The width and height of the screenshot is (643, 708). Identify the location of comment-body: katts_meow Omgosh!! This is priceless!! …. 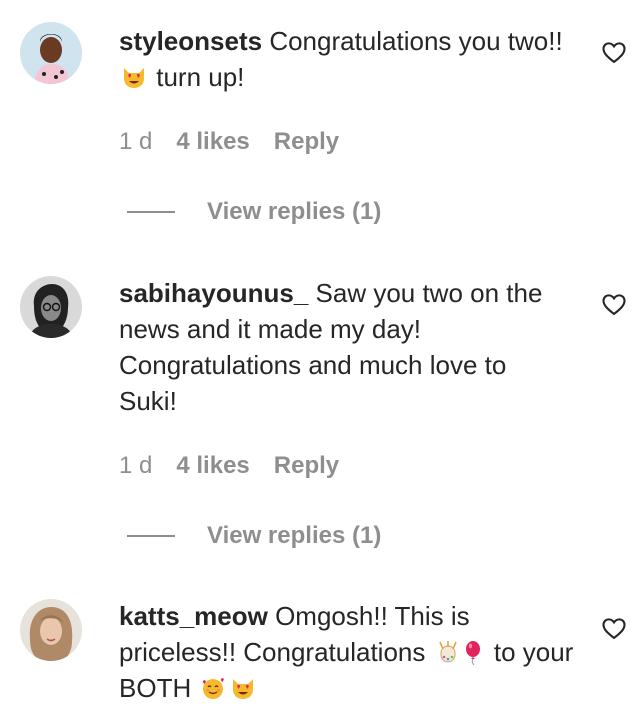
(354, 652).